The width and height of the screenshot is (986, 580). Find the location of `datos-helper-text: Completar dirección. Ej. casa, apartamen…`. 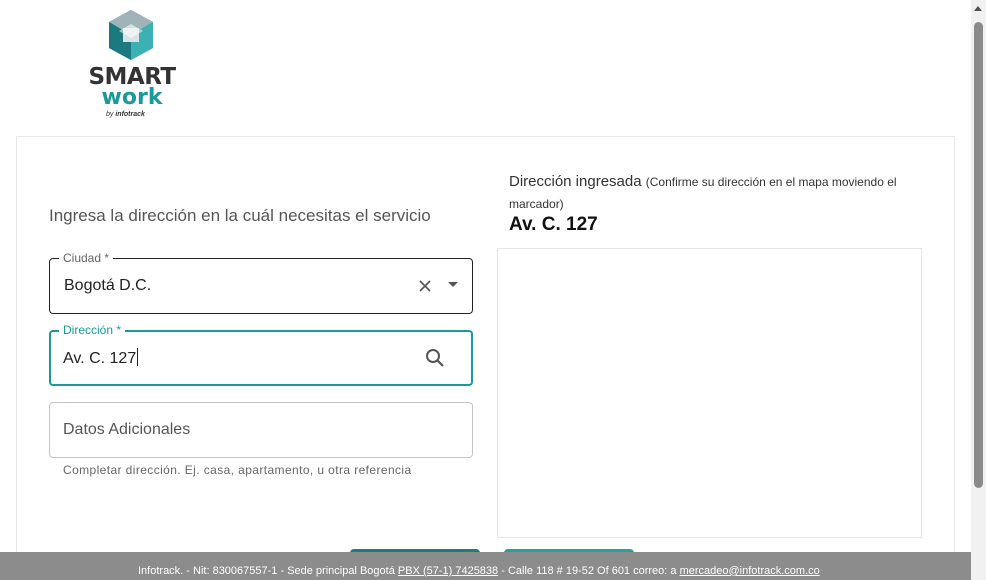

datos-helper-text: Completar dirección. Ej. casa, apartamen… is located at coordinates (237, 470).